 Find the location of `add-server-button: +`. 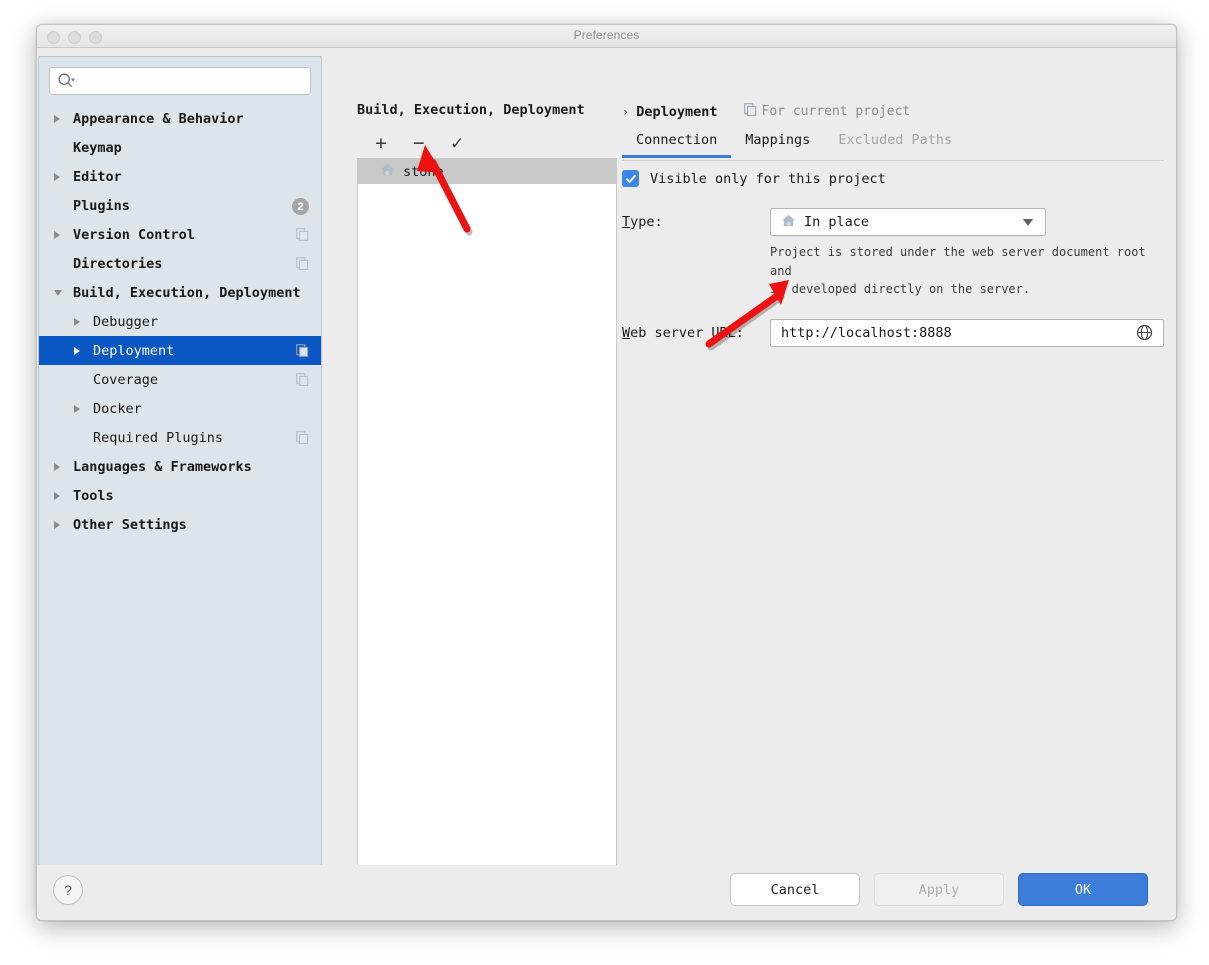

add-server-button: + is located at coordinates (381, 143).